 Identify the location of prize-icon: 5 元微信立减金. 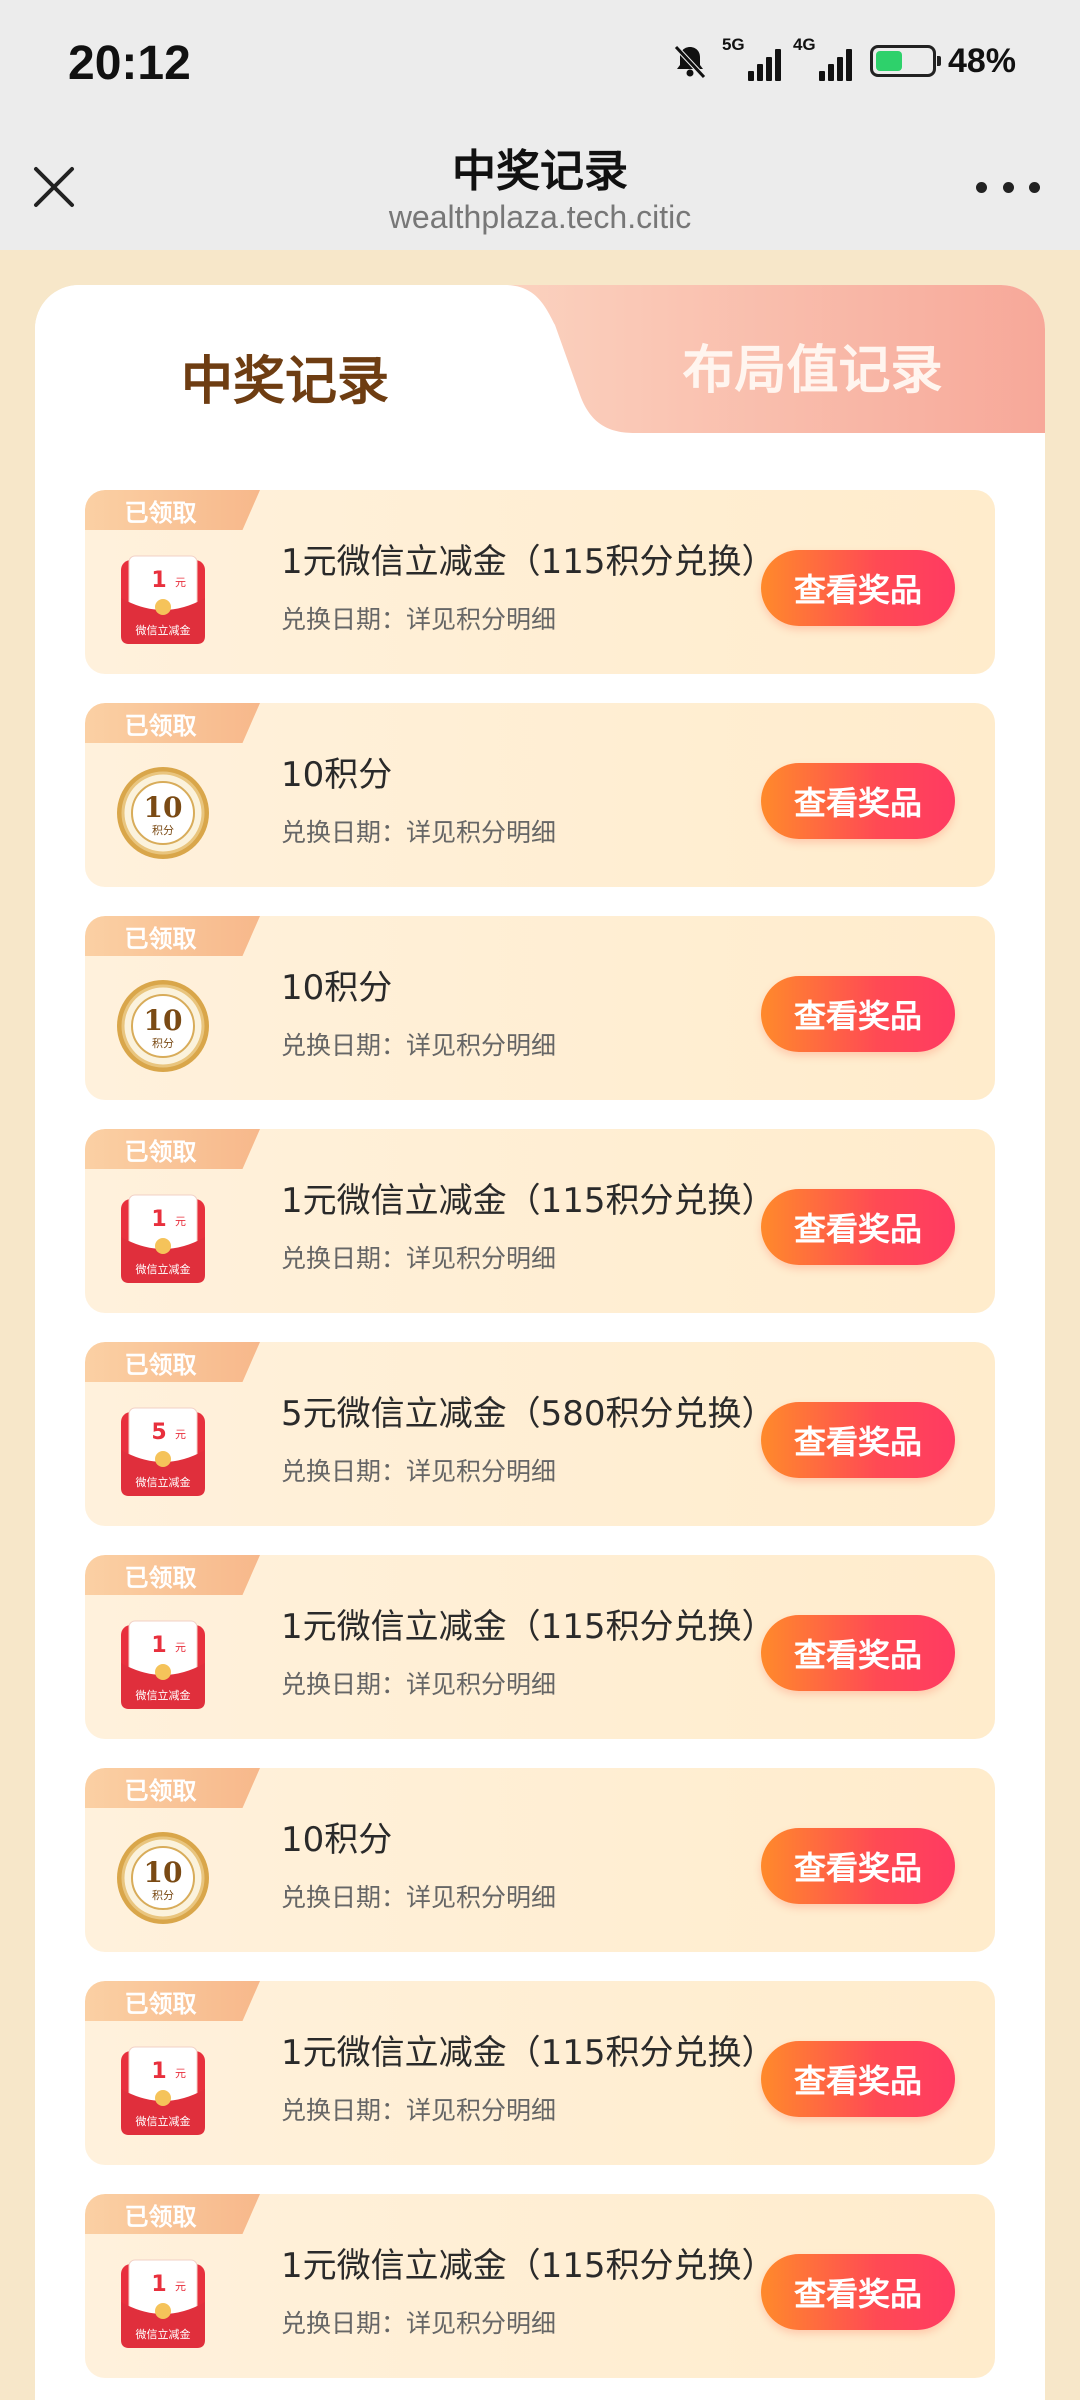
(163, 1452).